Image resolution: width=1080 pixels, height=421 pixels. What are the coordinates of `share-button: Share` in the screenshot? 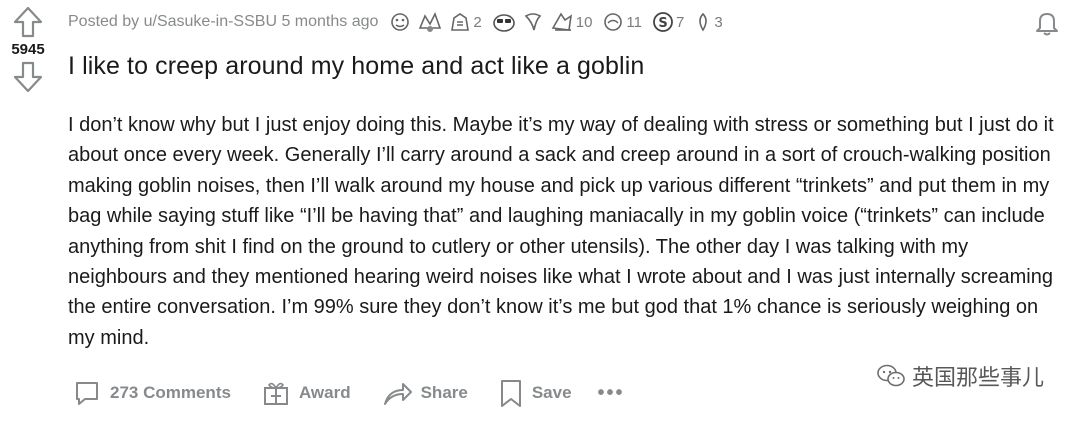 It's located at (424, 393).